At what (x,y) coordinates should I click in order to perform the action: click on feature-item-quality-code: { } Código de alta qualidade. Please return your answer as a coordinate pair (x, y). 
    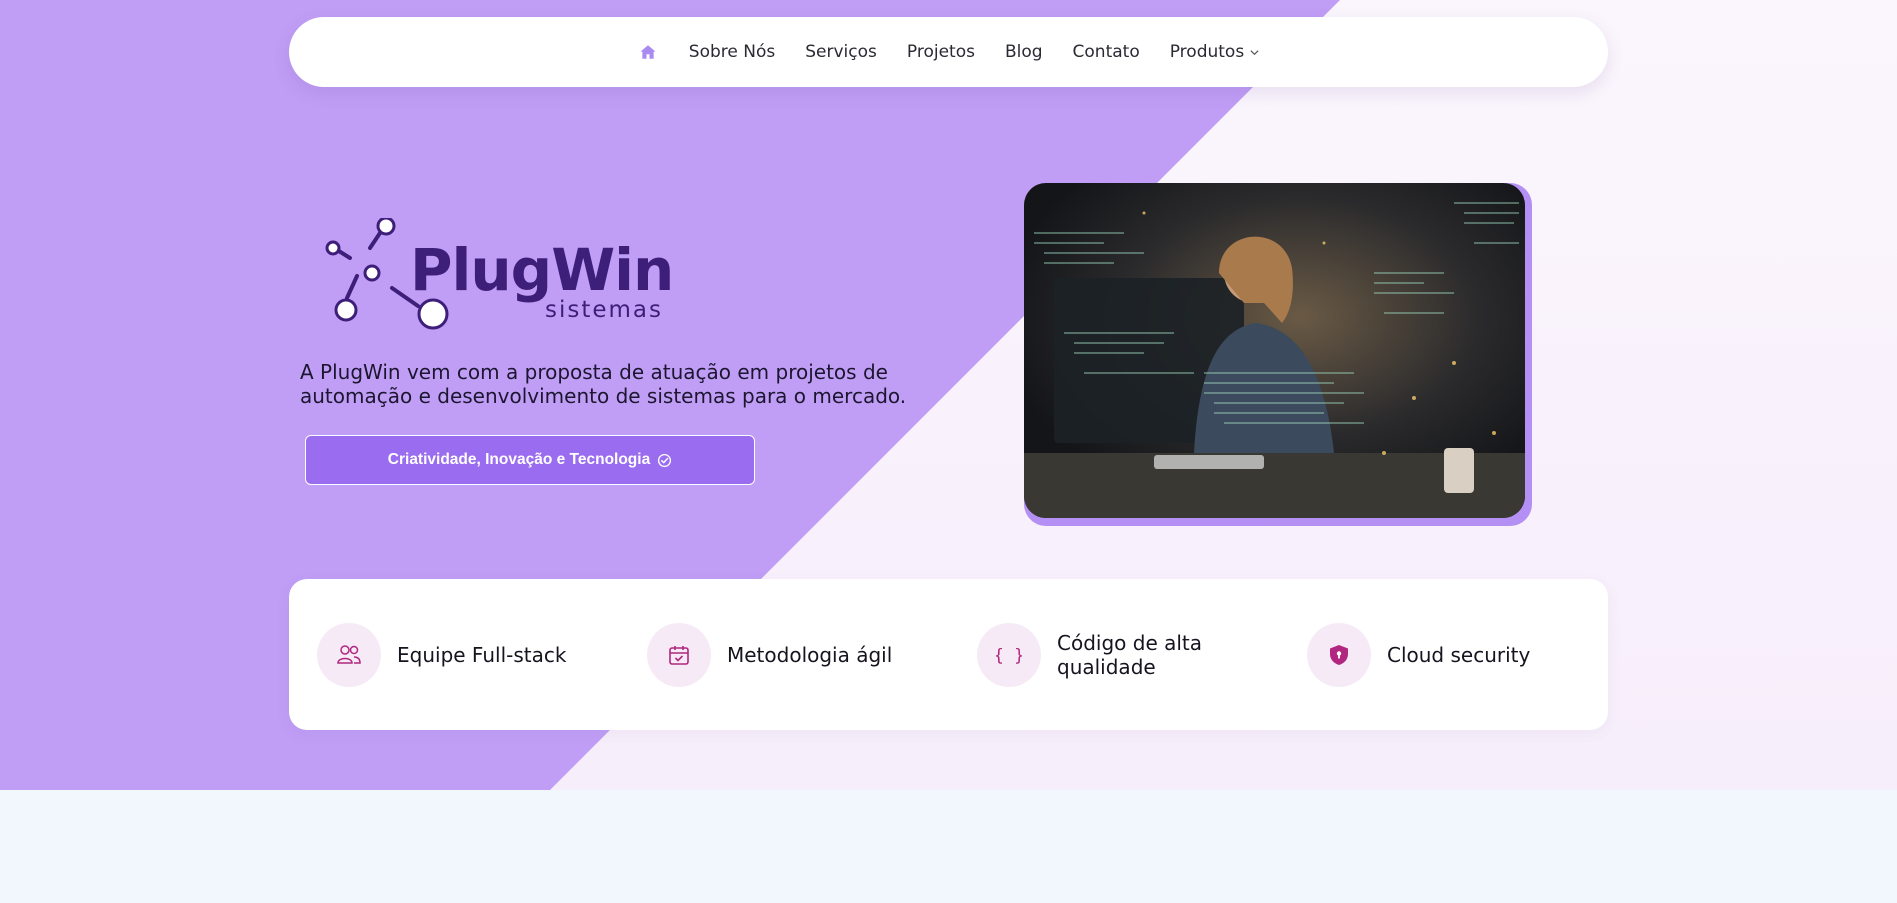
    Looking at the image, I should click on (1102, 654).